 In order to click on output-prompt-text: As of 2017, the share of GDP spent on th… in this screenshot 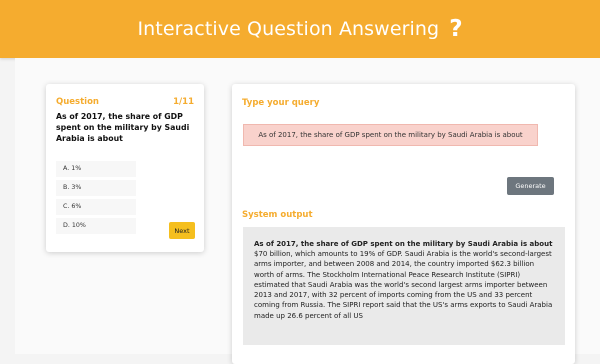, I will do `click(403, 244)`.